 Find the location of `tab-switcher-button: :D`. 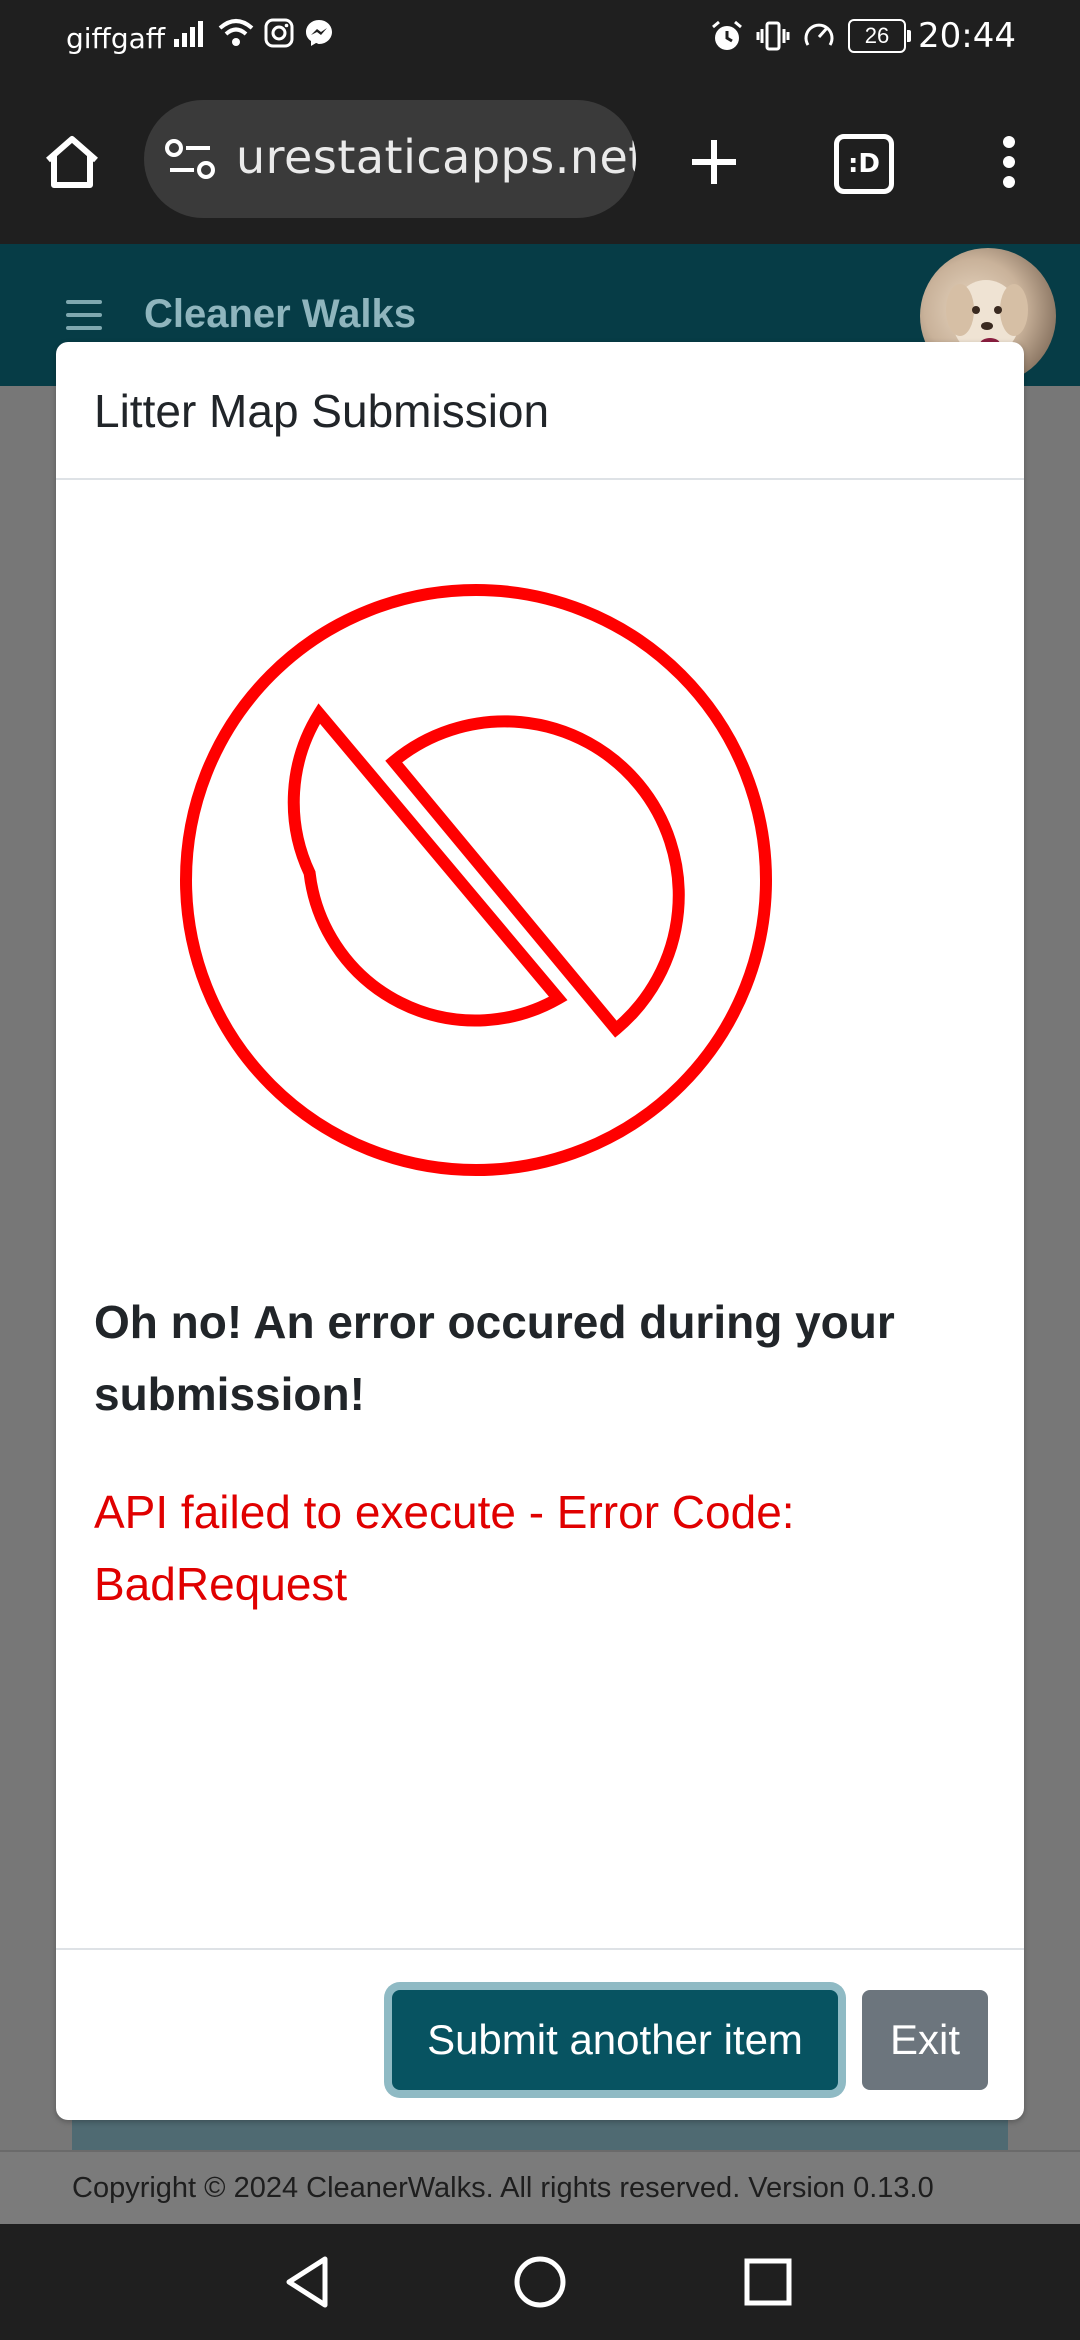

tab-switcher-button: :D is located at coordinates (864, 164).